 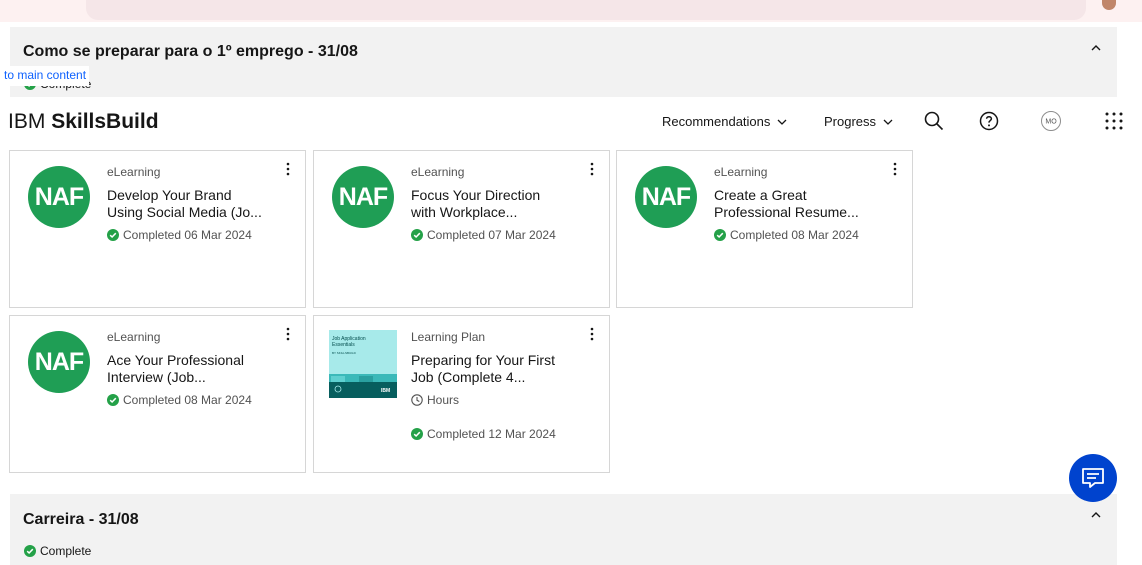 What do you see at coordinates (435, 400) in the screenshot?
I see `card-duration: Hours` at bounding box center [435, 400].